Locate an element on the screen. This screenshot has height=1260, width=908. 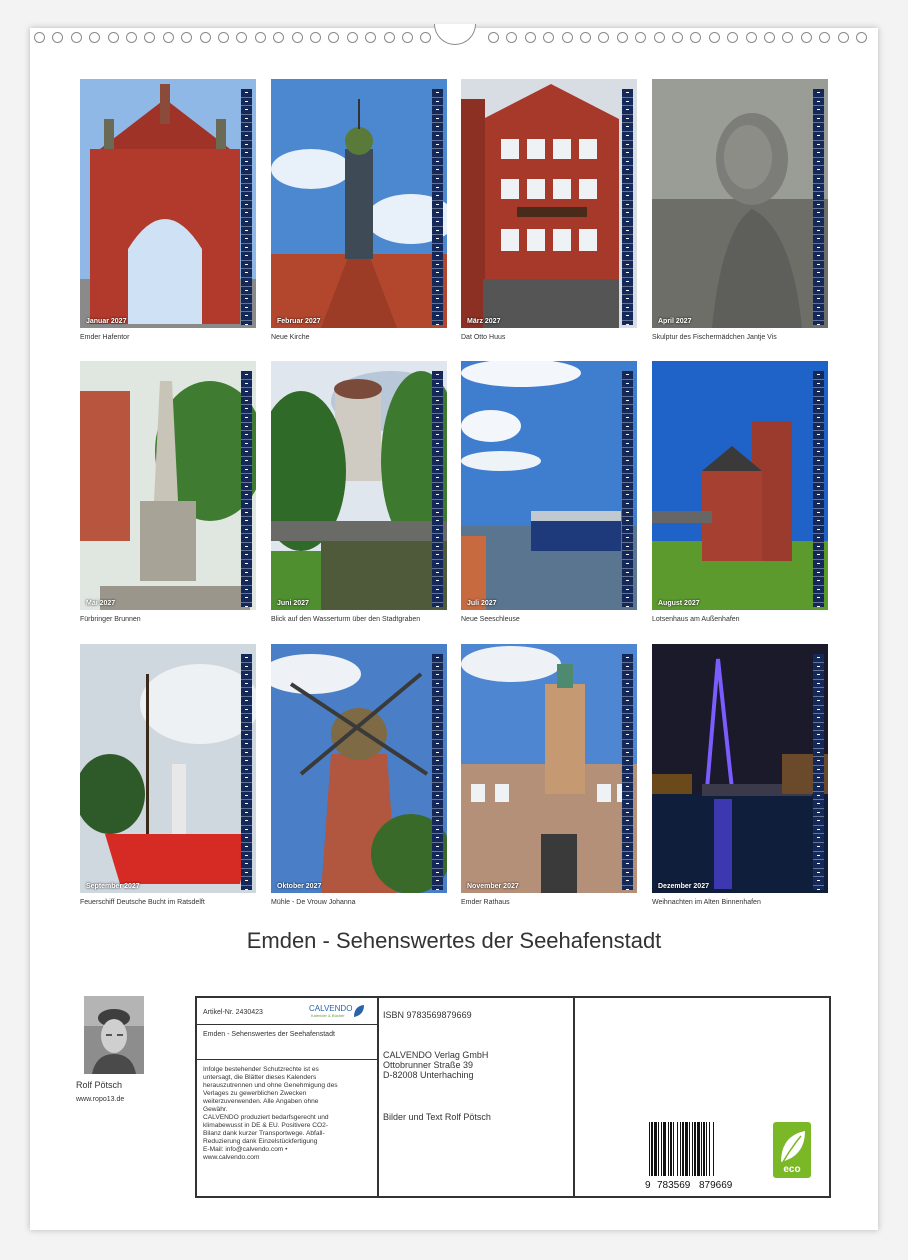
calendar-photo-9: September 2027 is located at coordinates (168, 768).